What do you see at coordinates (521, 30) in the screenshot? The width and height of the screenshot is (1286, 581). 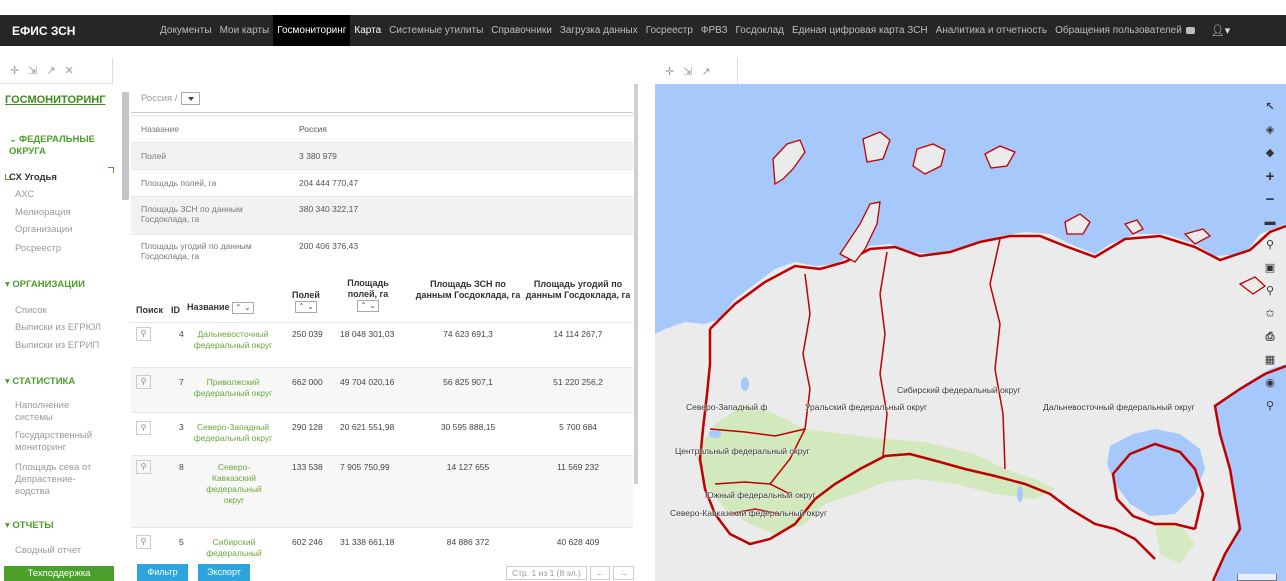 I see `nav-item-directories: Справочники` at bounding box center [521, 30].